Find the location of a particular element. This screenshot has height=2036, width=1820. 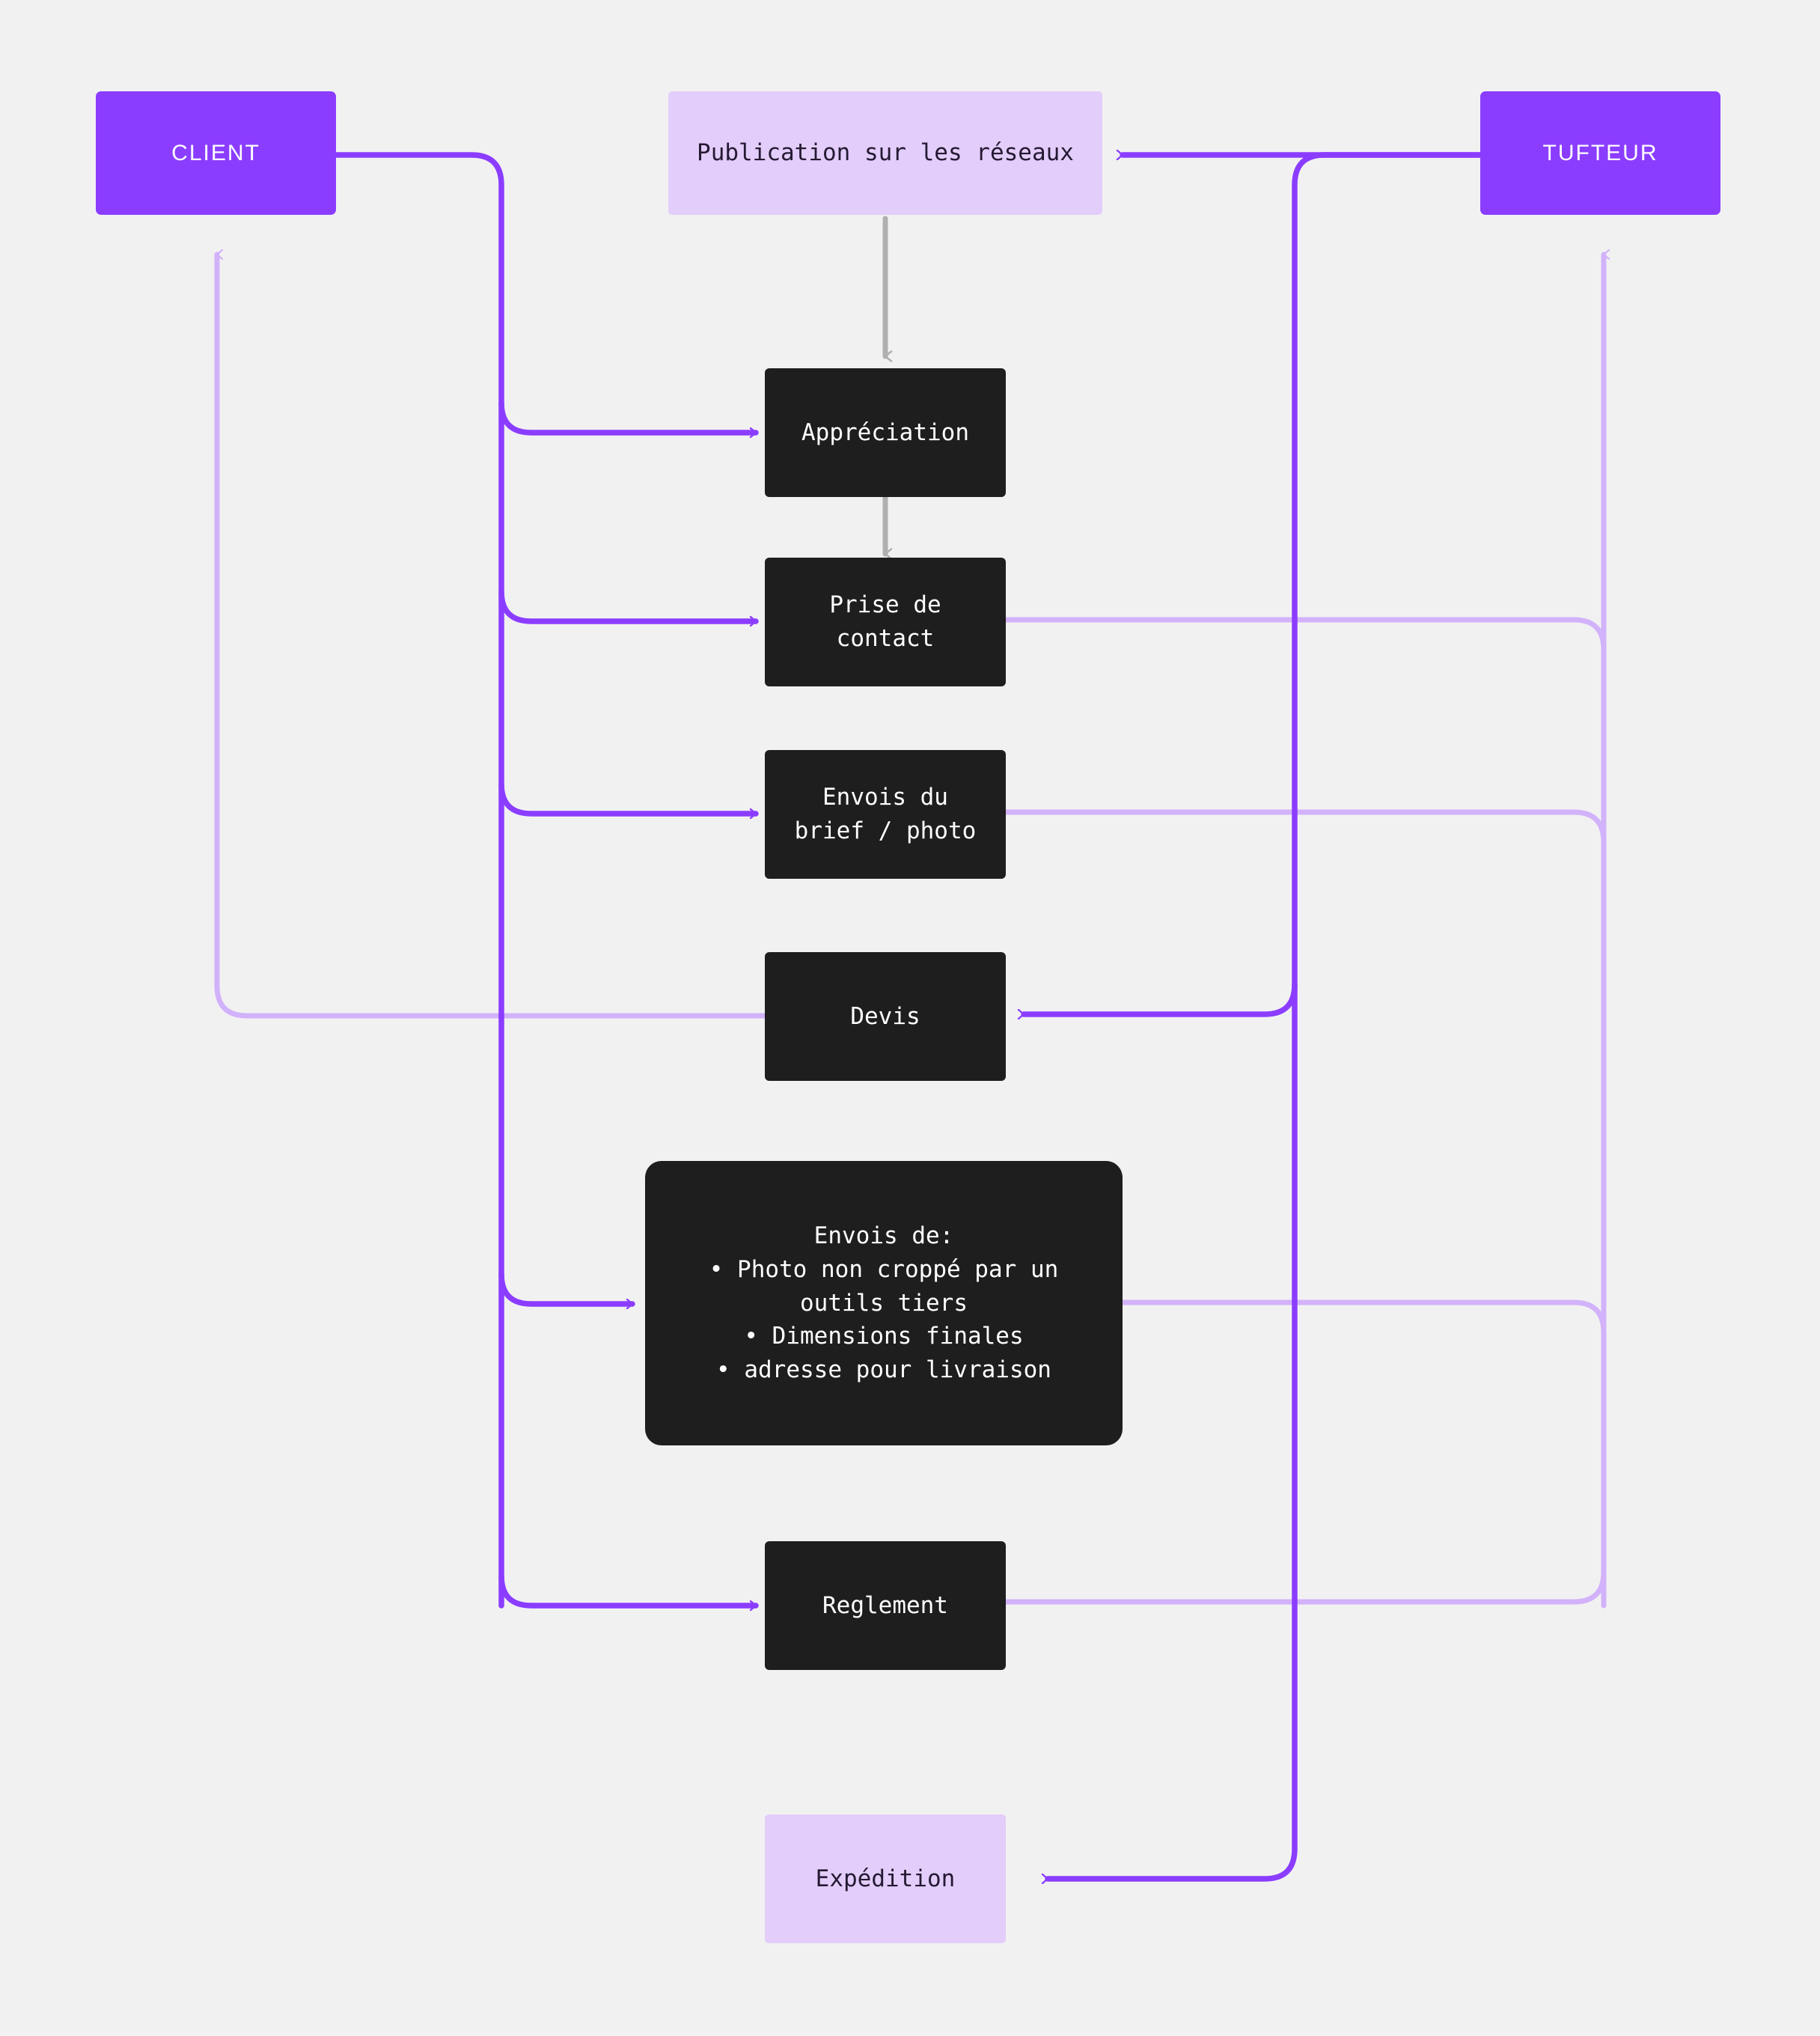

node-prise-contact-label: Prise de contact is located at coordinates (885, 621).